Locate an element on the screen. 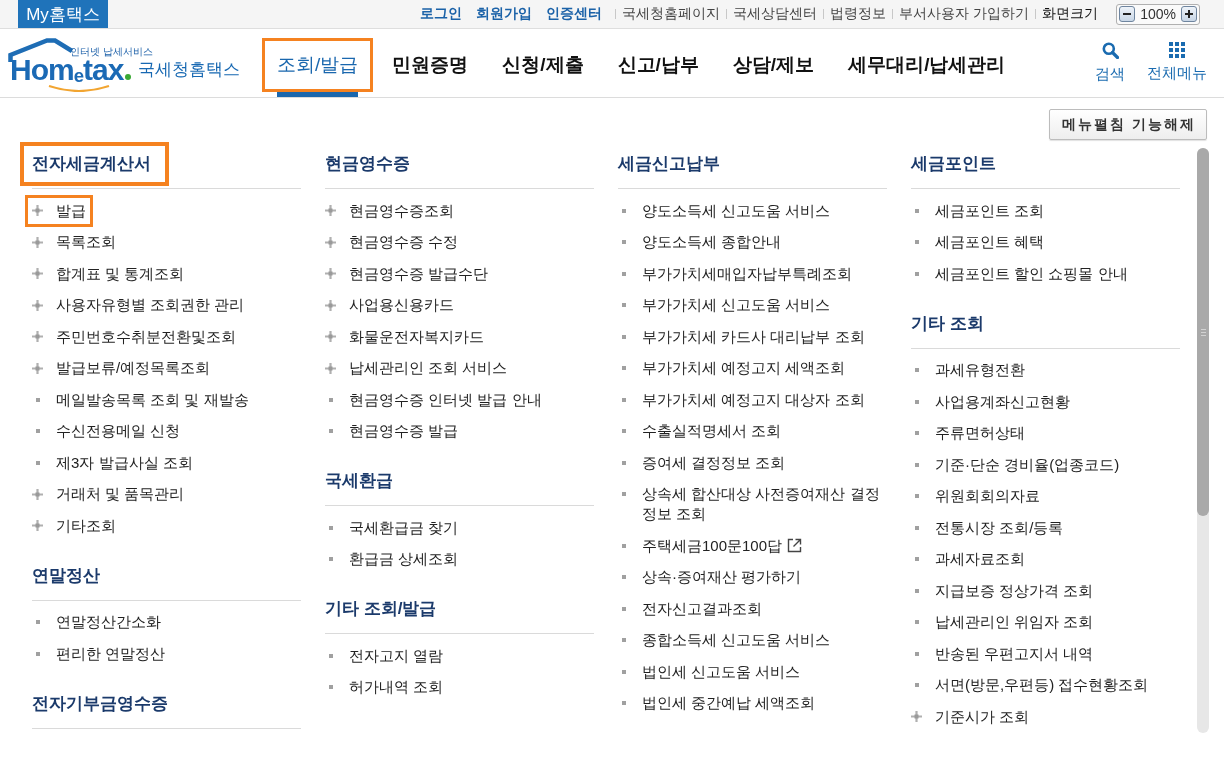 This screenshot has width=1224, height=758. menu-link: 전자고지 열람 is located at coordinates (384, 656).